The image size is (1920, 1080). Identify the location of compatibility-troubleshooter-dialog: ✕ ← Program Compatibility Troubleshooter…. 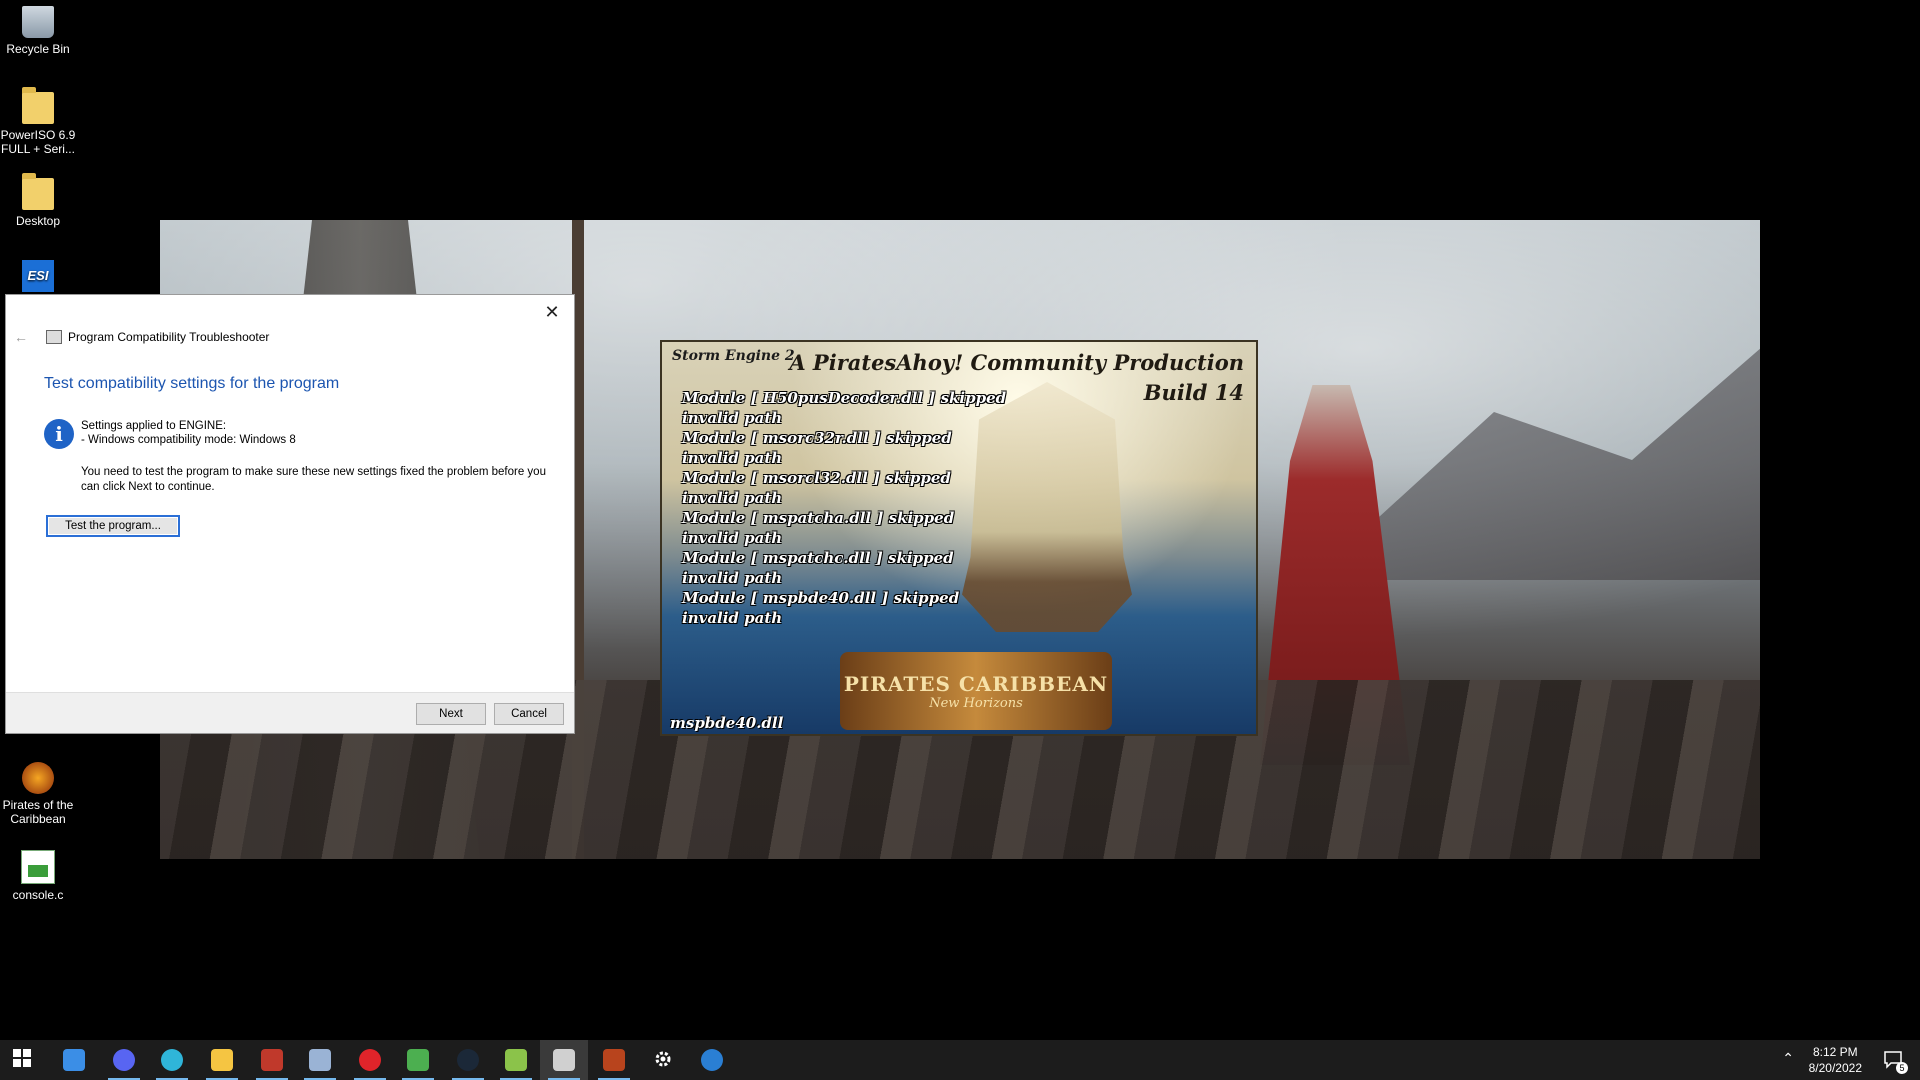
(290, 514).